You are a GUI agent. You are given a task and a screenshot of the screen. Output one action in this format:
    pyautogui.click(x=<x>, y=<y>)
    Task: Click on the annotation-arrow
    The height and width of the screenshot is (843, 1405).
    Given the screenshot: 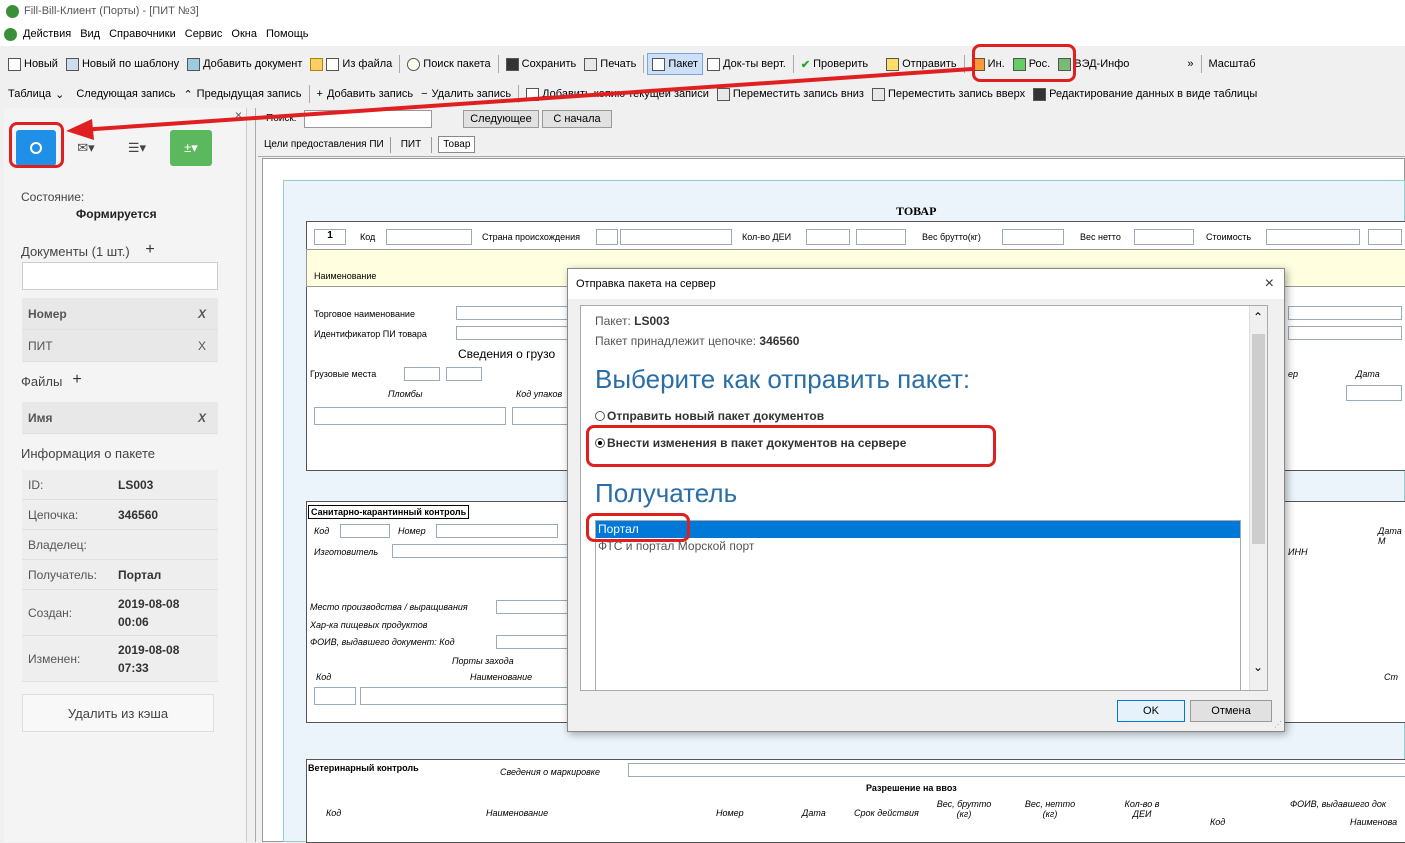 What is the action you would take?
    pyautogui.click(x=519, y=103)
    